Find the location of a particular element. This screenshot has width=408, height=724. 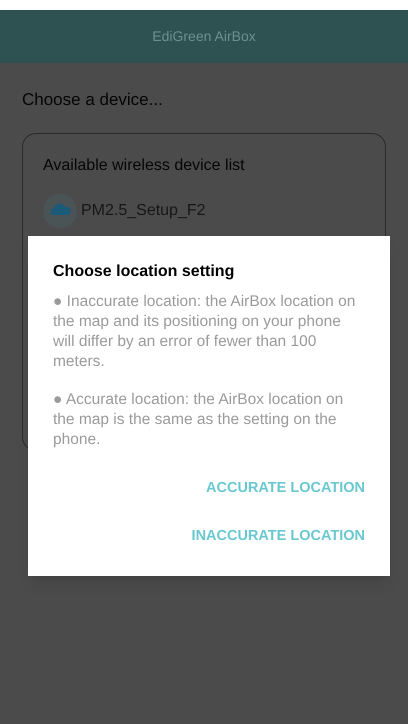

cloud-icon is located at coordinates (60, 211).